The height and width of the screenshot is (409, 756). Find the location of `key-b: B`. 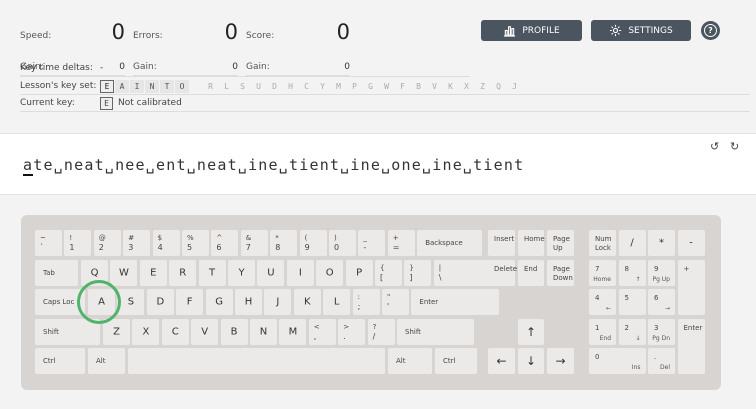

key-b: B is located at coordinates (234, 331).